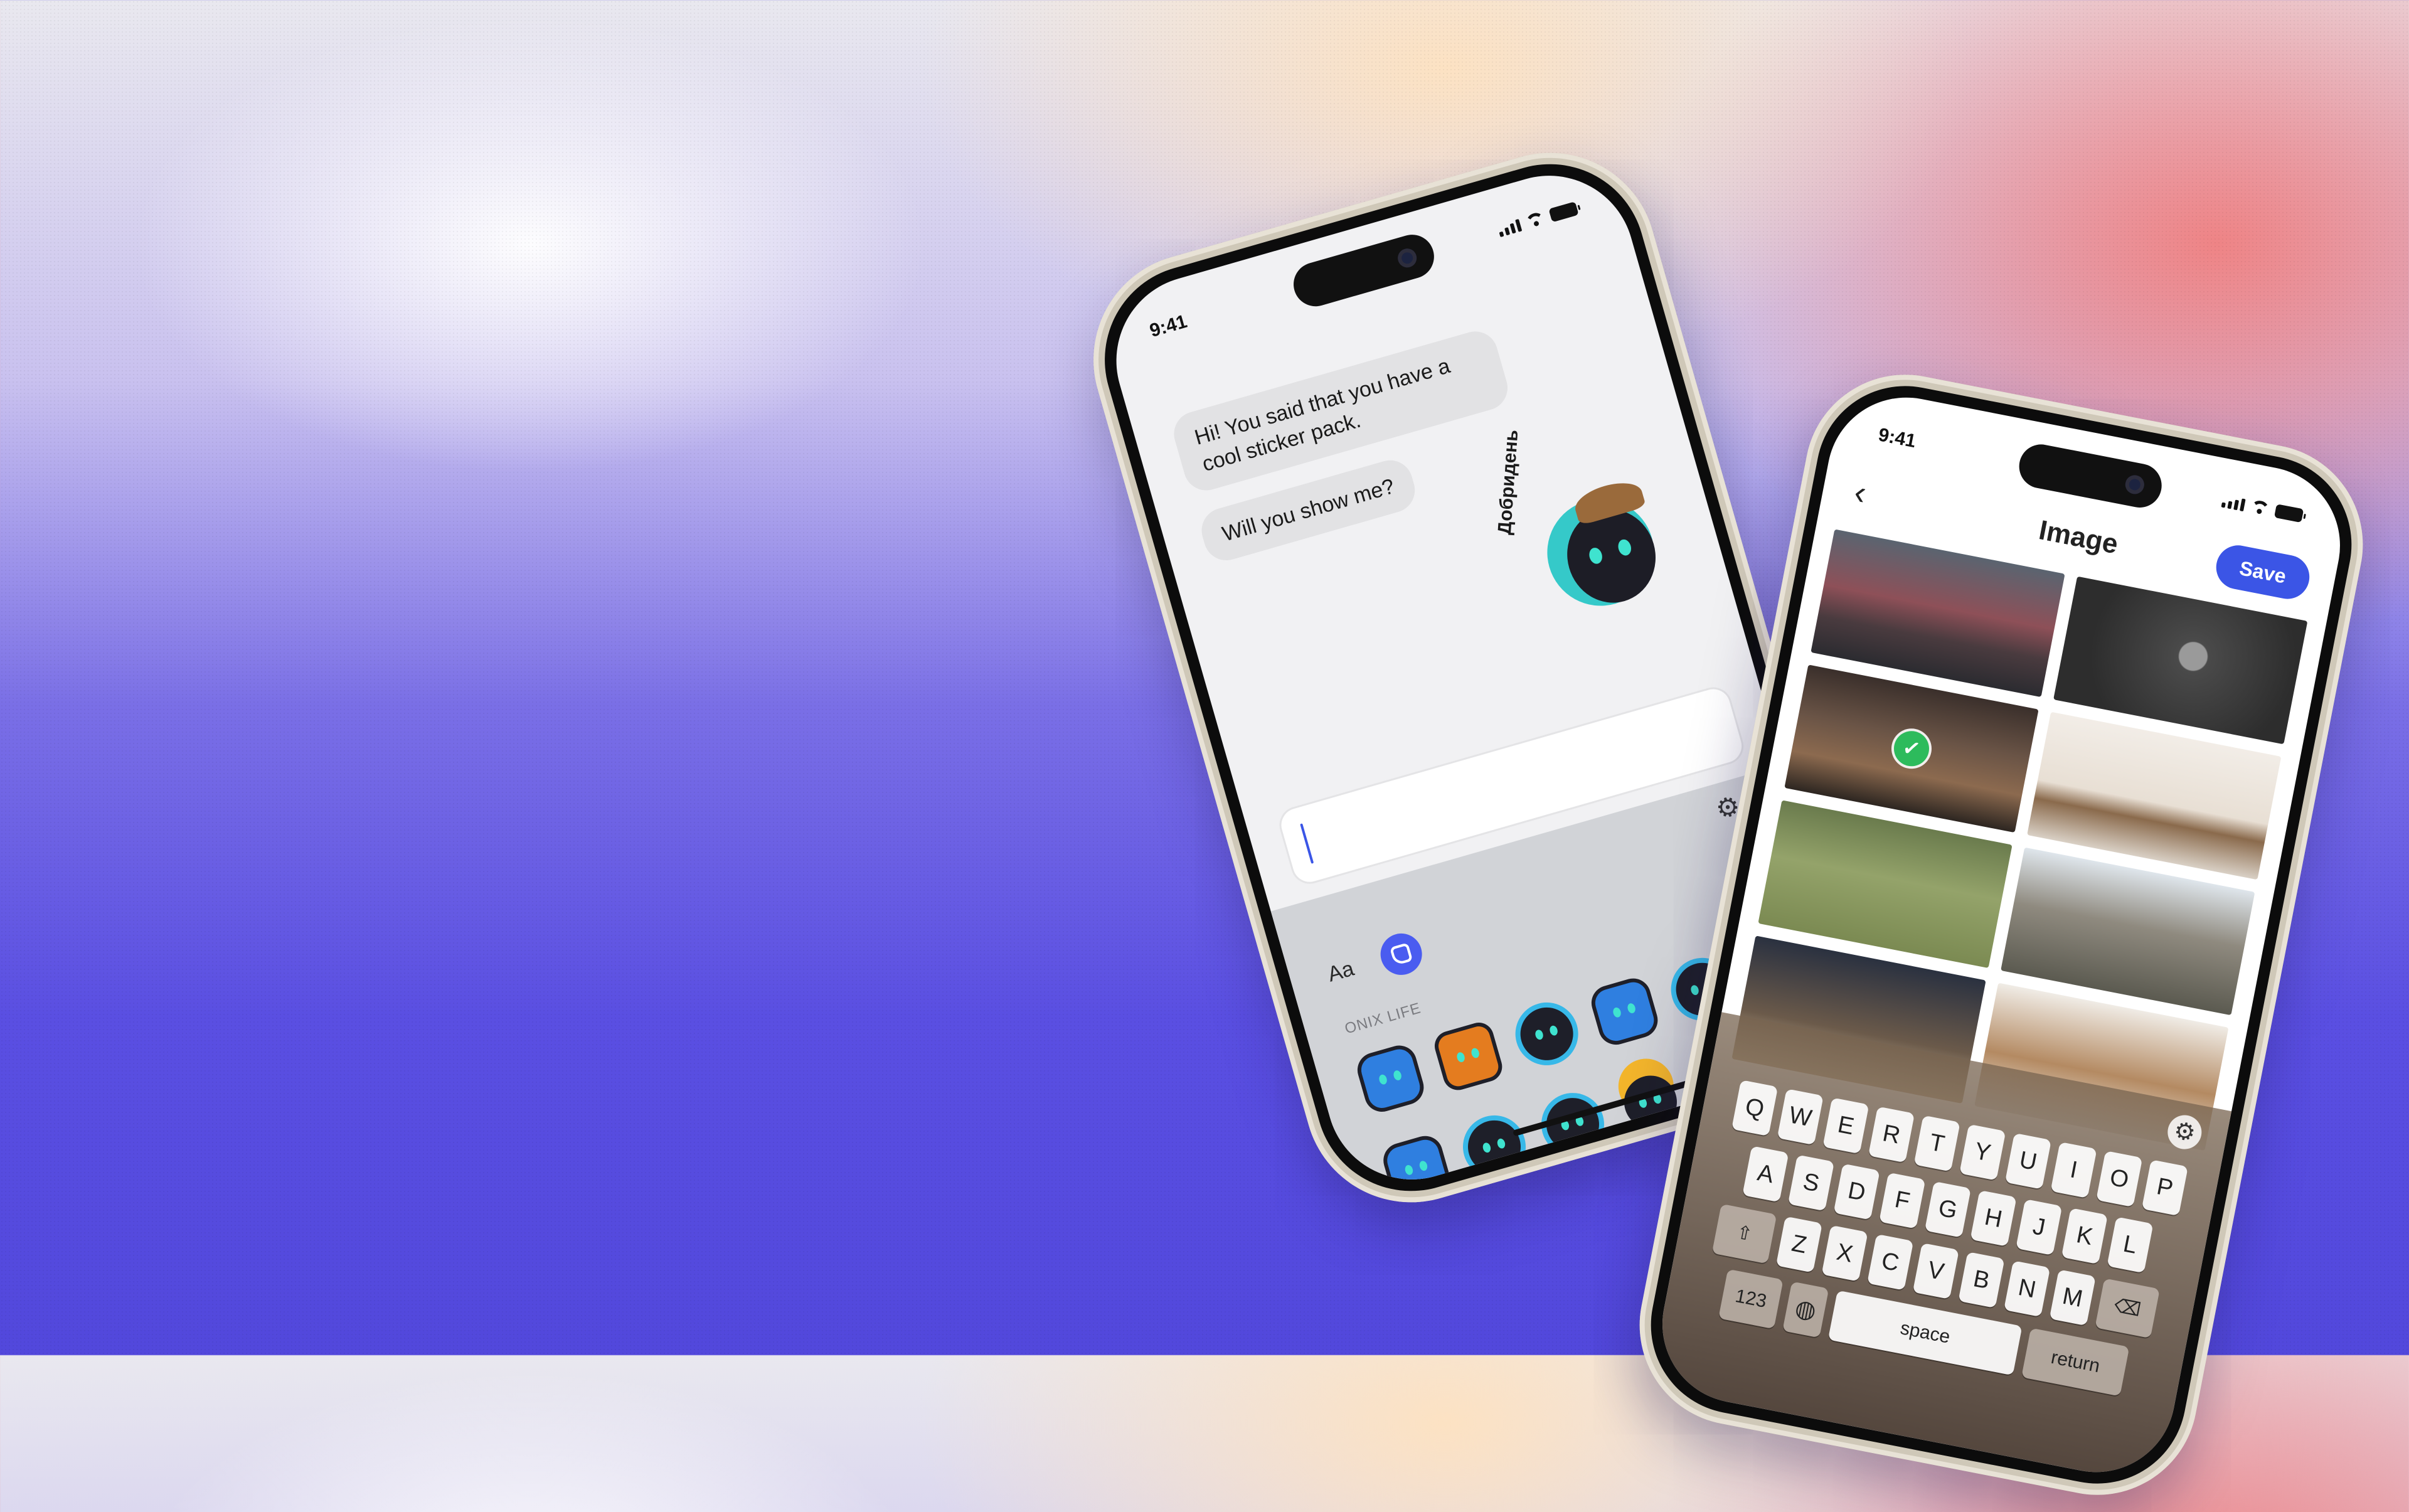 The image size is (2409, 1512). I want to click on key: E, so click(1845, 1125).